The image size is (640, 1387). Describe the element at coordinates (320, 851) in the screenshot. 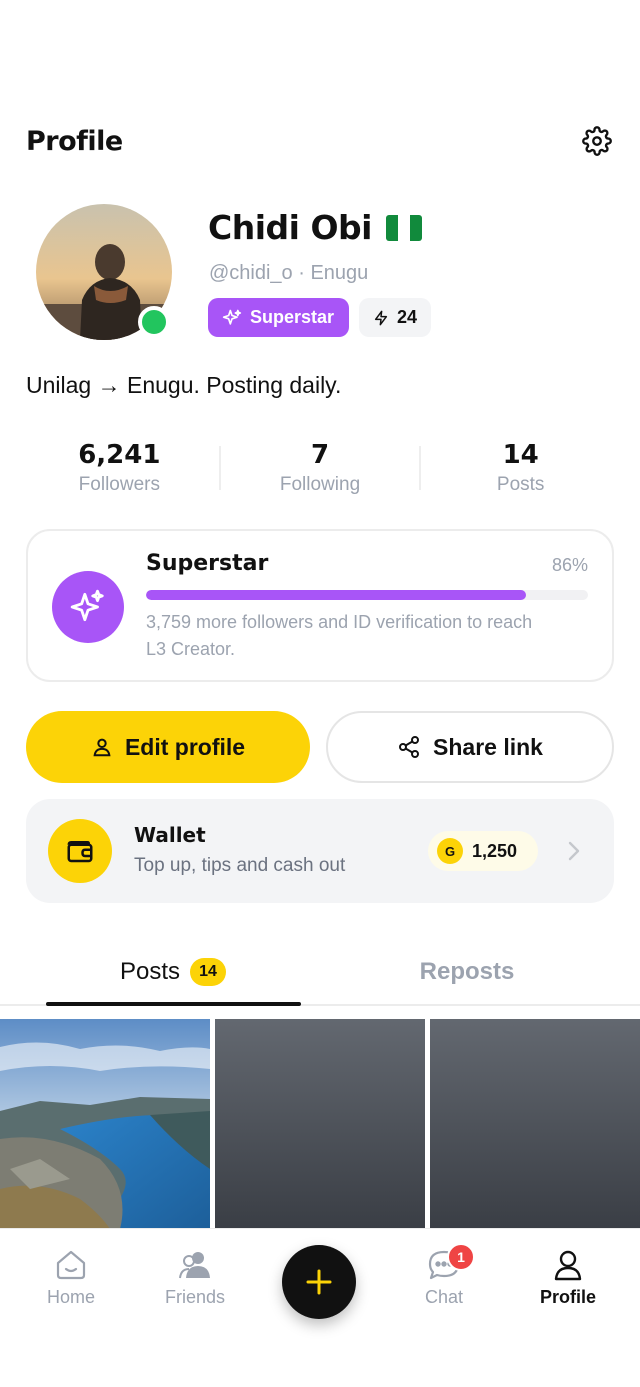

I see `wallet-card: Wallet Top up, tips and cash out G 1,250` at that location.